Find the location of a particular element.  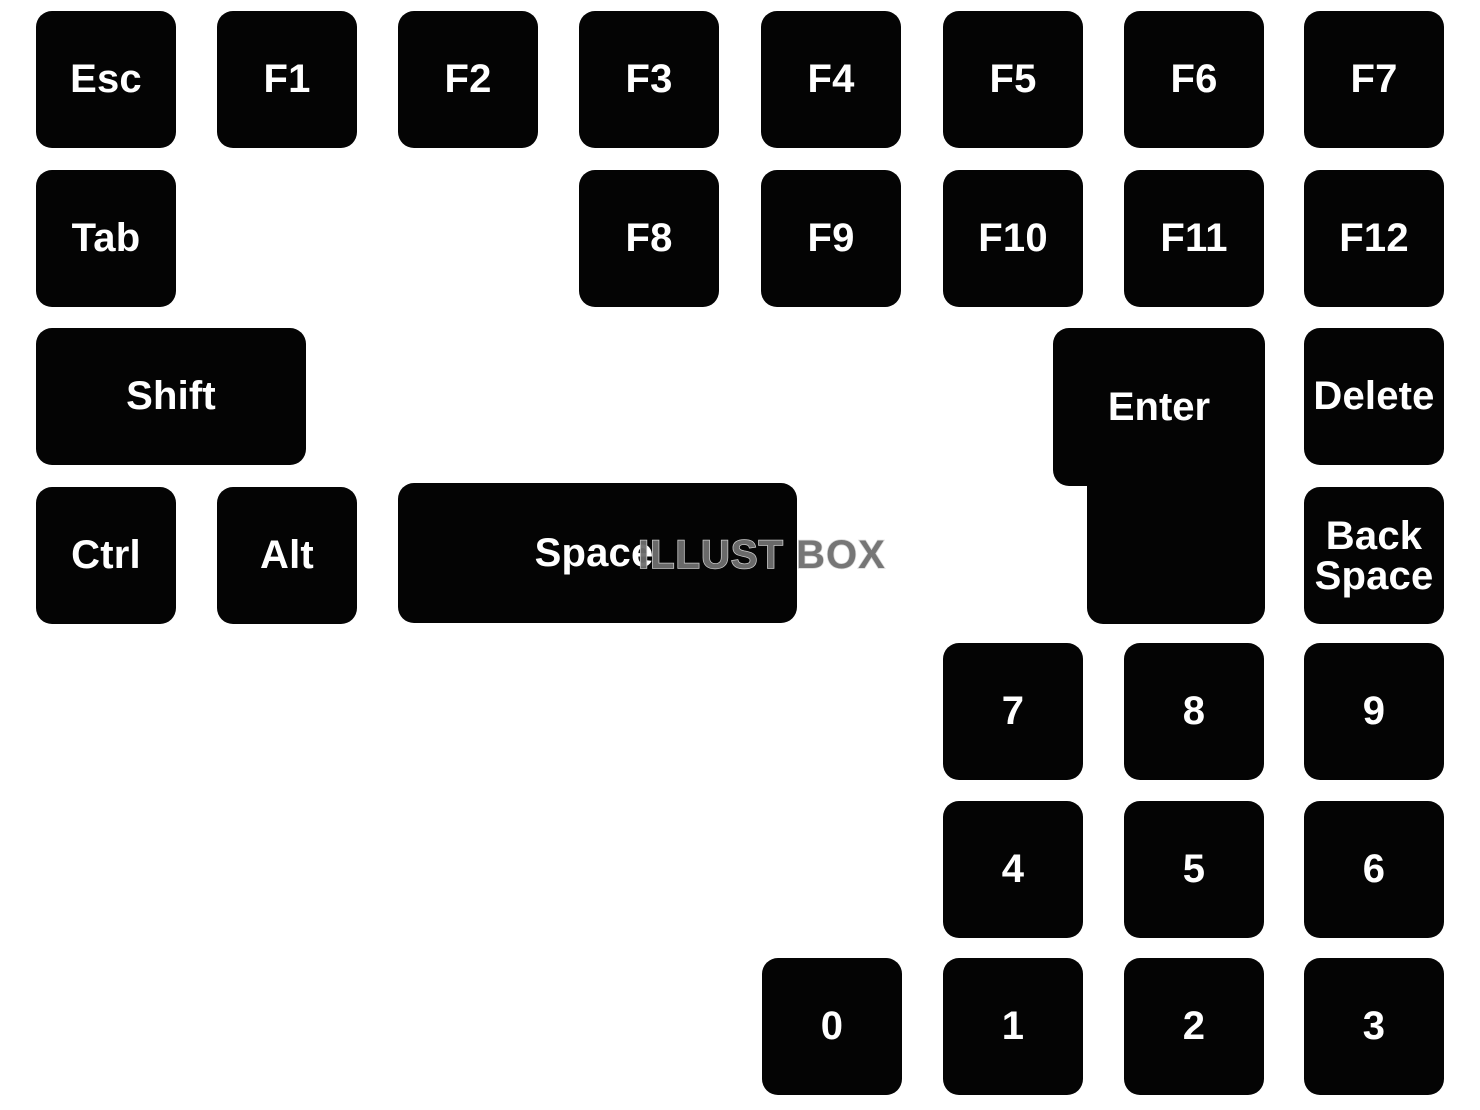

key-label: 1 is located at coordinates (1013, 1026).